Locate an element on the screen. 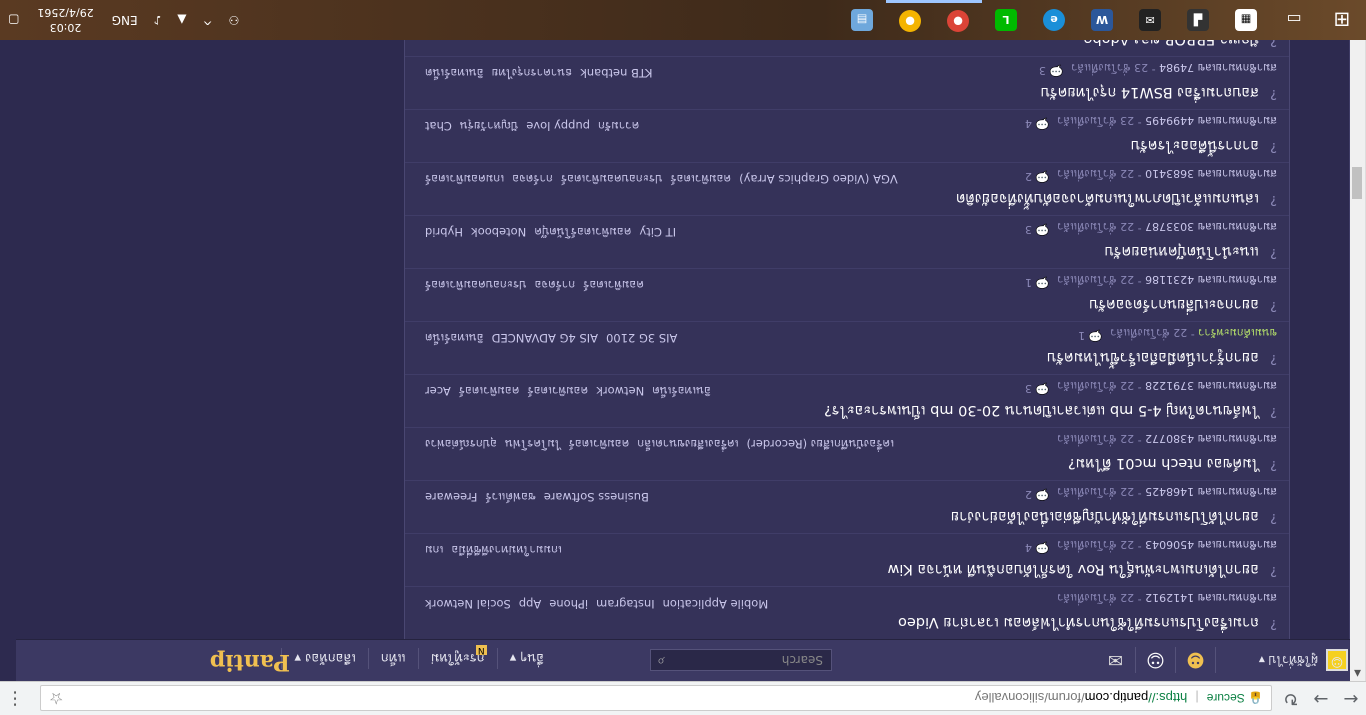  tag-link: Acer is located at coordinates (438, 391).